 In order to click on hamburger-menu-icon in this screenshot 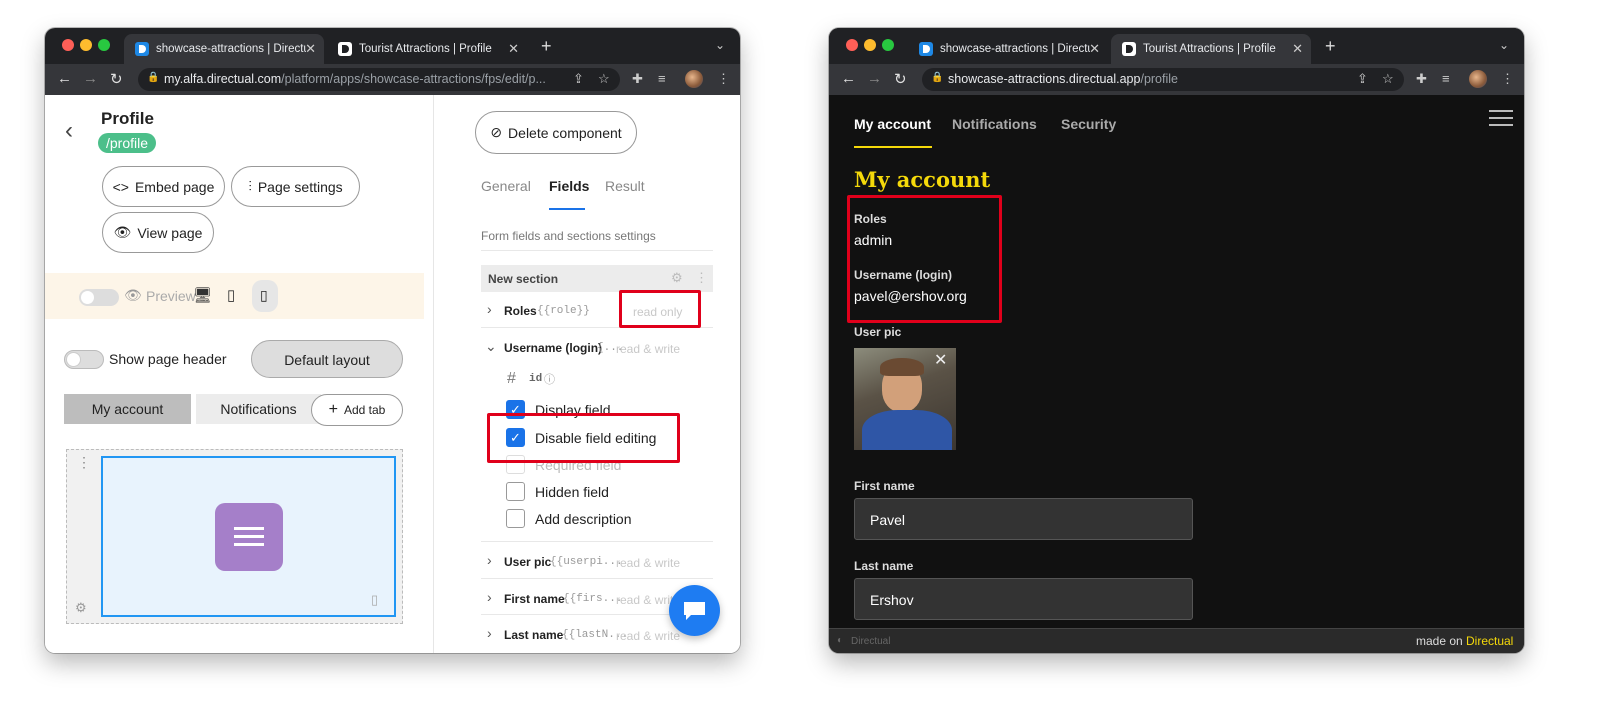, I will do `click(1501, 118)`.